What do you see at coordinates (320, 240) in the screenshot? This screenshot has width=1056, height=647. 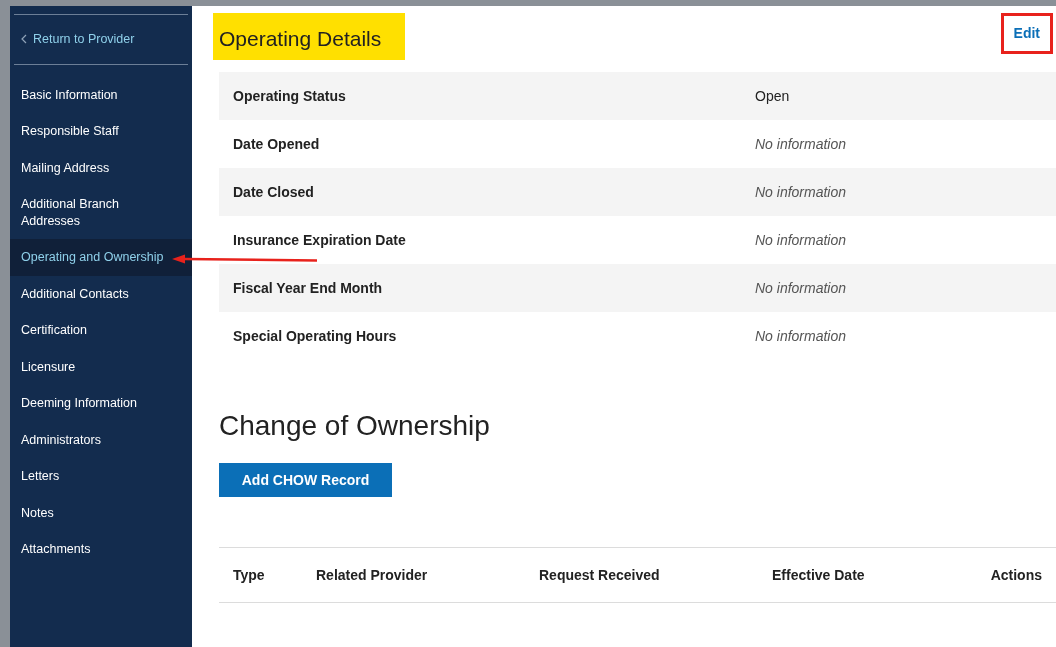 I see `detail-label: Insurance Expiration Date` at bounding box center [320, 240].